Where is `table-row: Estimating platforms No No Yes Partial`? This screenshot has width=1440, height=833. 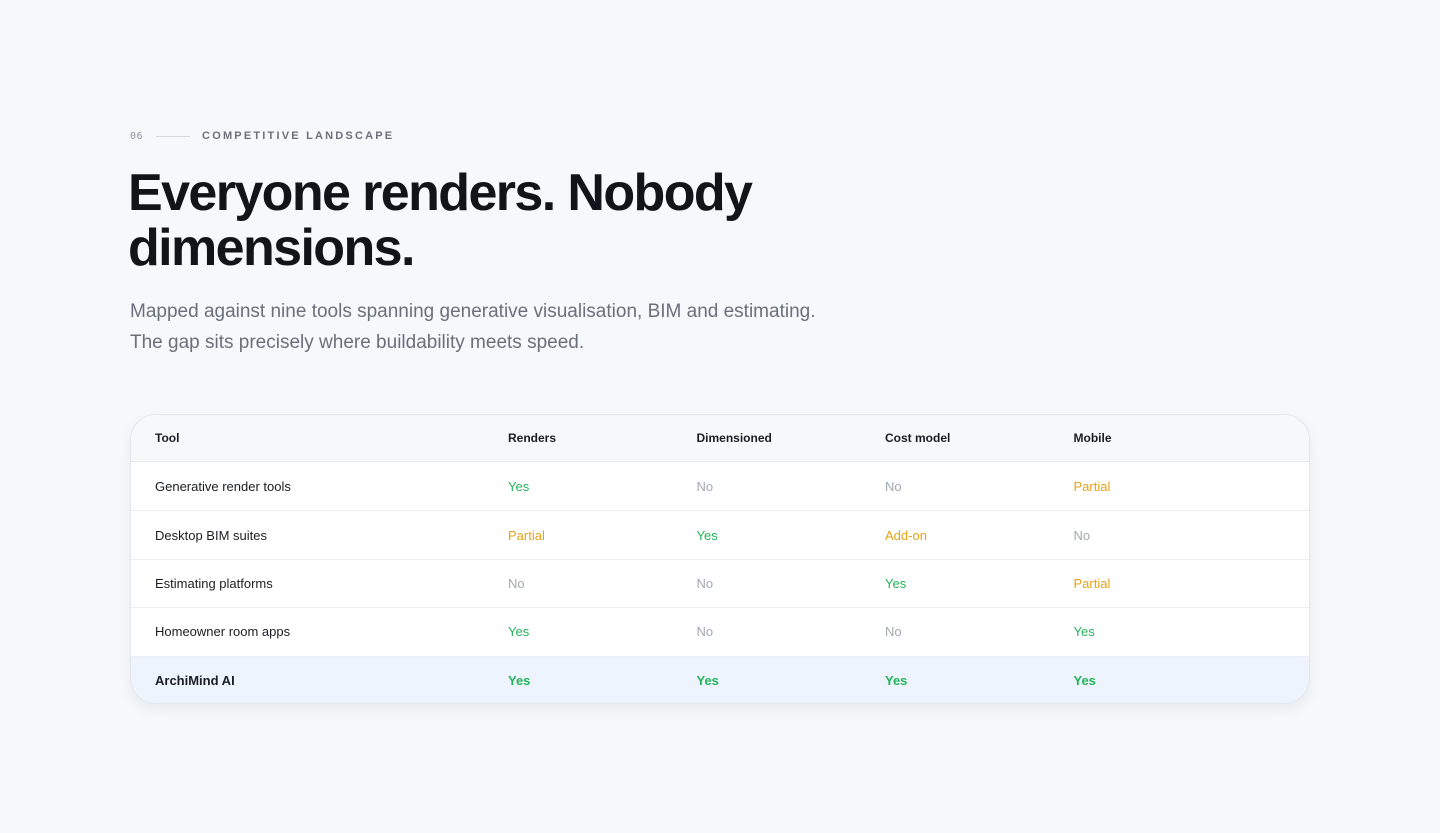 table-row: Estimating platforms No No Yes Partial is located at coordinates (720, 582).